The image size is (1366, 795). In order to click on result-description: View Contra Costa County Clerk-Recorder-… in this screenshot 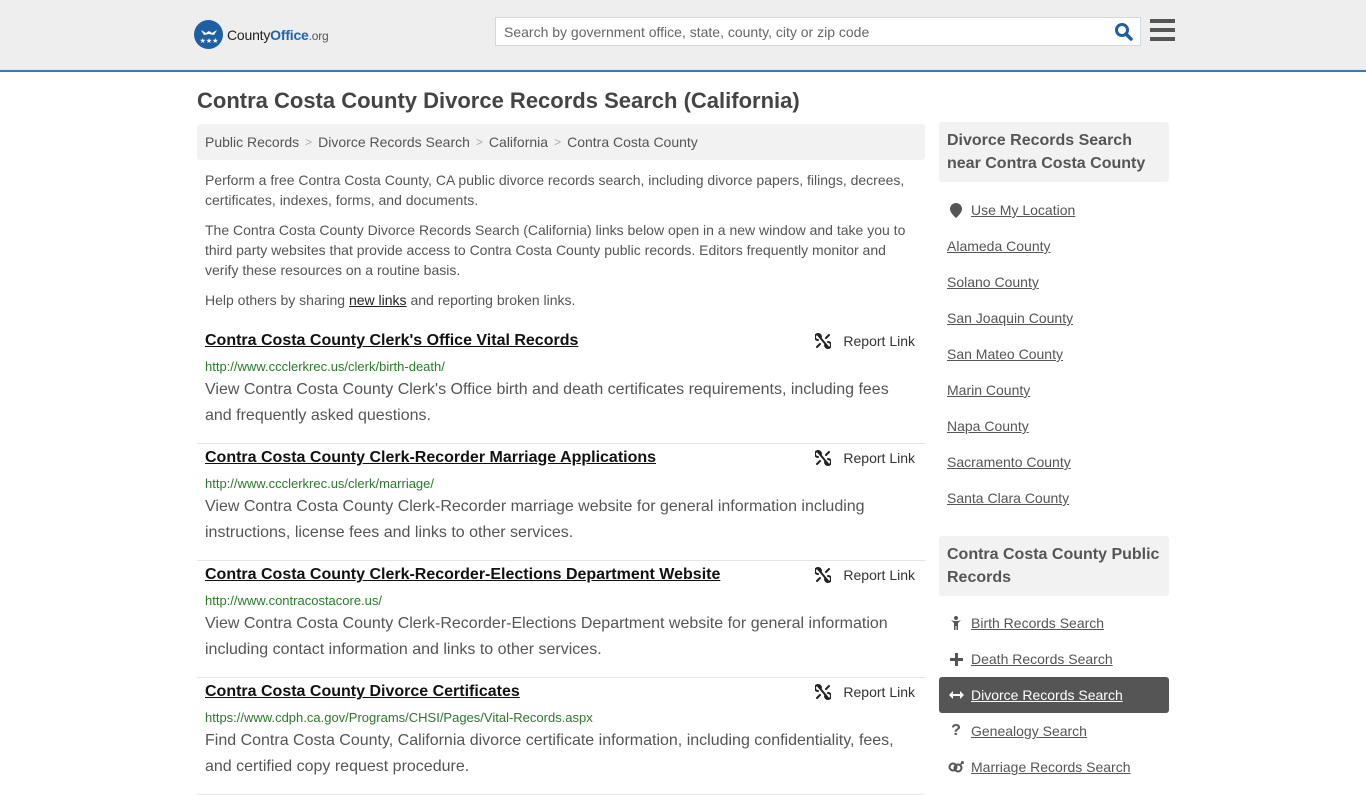, I will do `click(546, 636)`.